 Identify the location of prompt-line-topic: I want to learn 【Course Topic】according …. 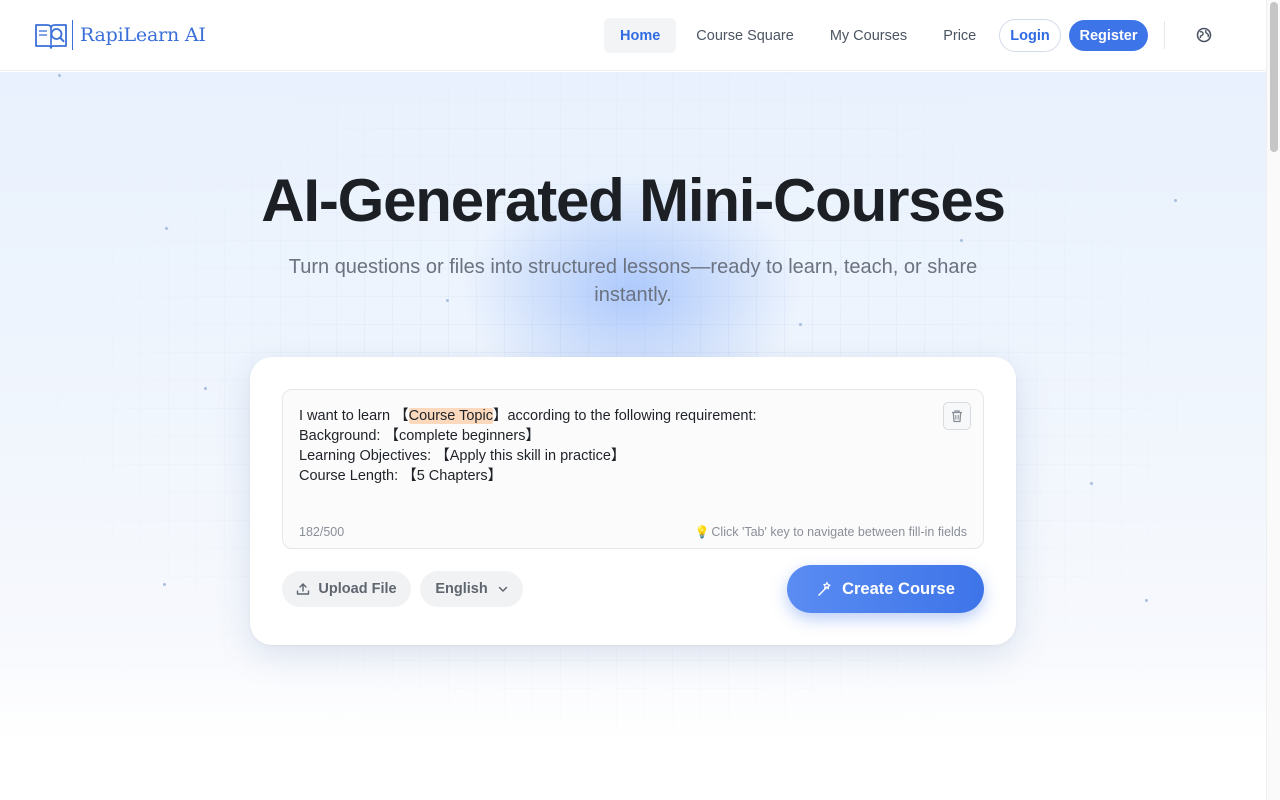
(528, 416).